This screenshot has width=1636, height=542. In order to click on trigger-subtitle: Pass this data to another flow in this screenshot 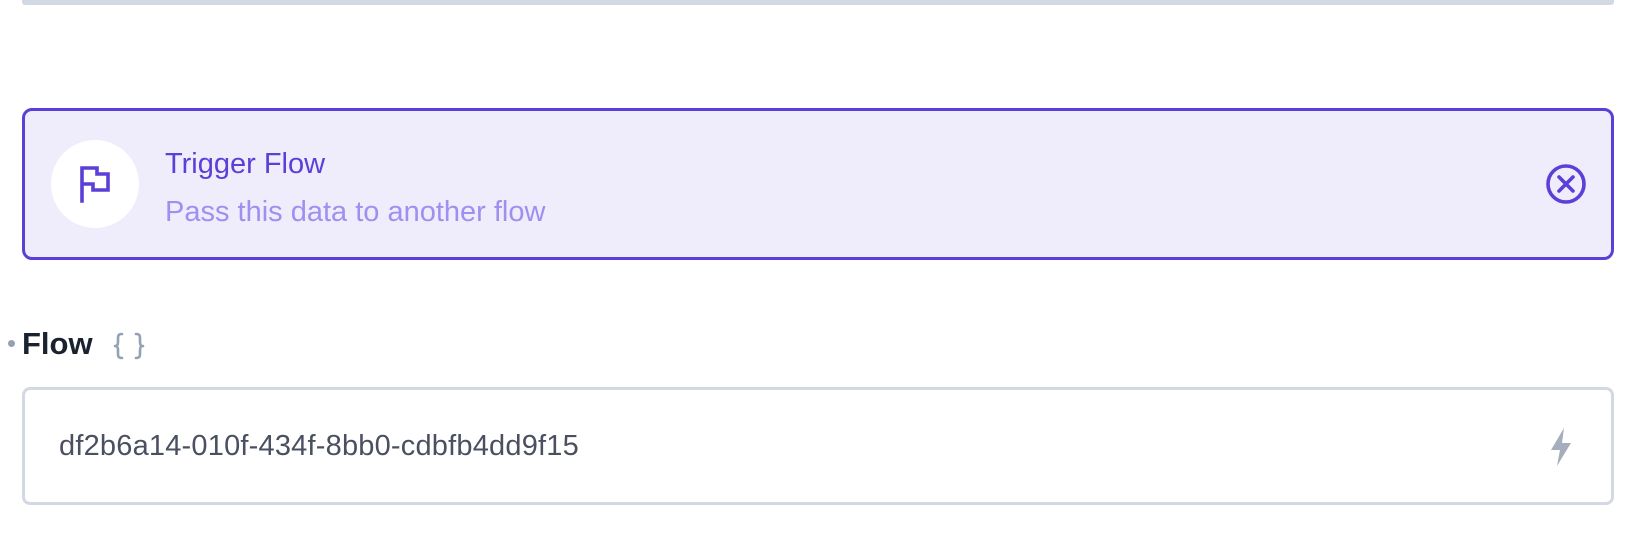, I will do `click(355, 212)`.